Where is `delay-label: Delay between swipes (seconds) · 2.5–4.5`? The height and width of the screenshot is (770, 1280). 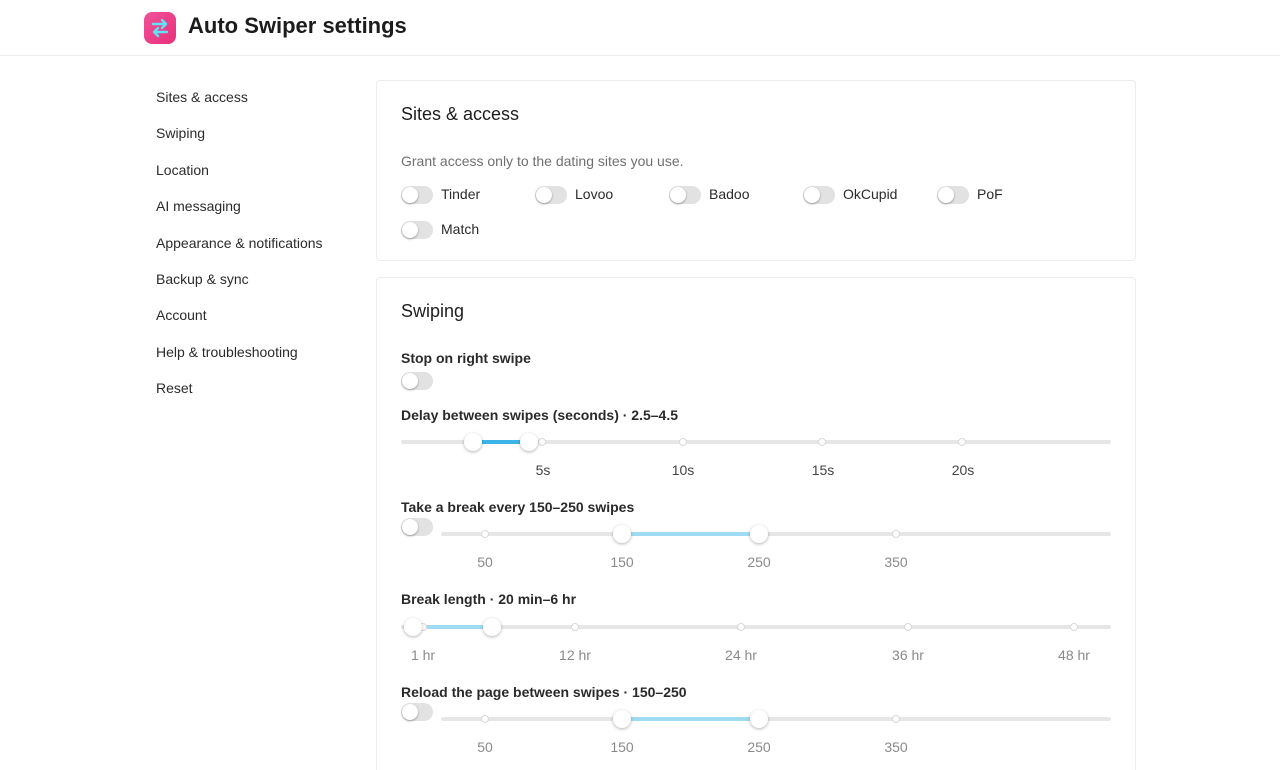
delay-label: Delay between swipes (seconds) · 2.5–4.5 is located at coordinates (540, 415).